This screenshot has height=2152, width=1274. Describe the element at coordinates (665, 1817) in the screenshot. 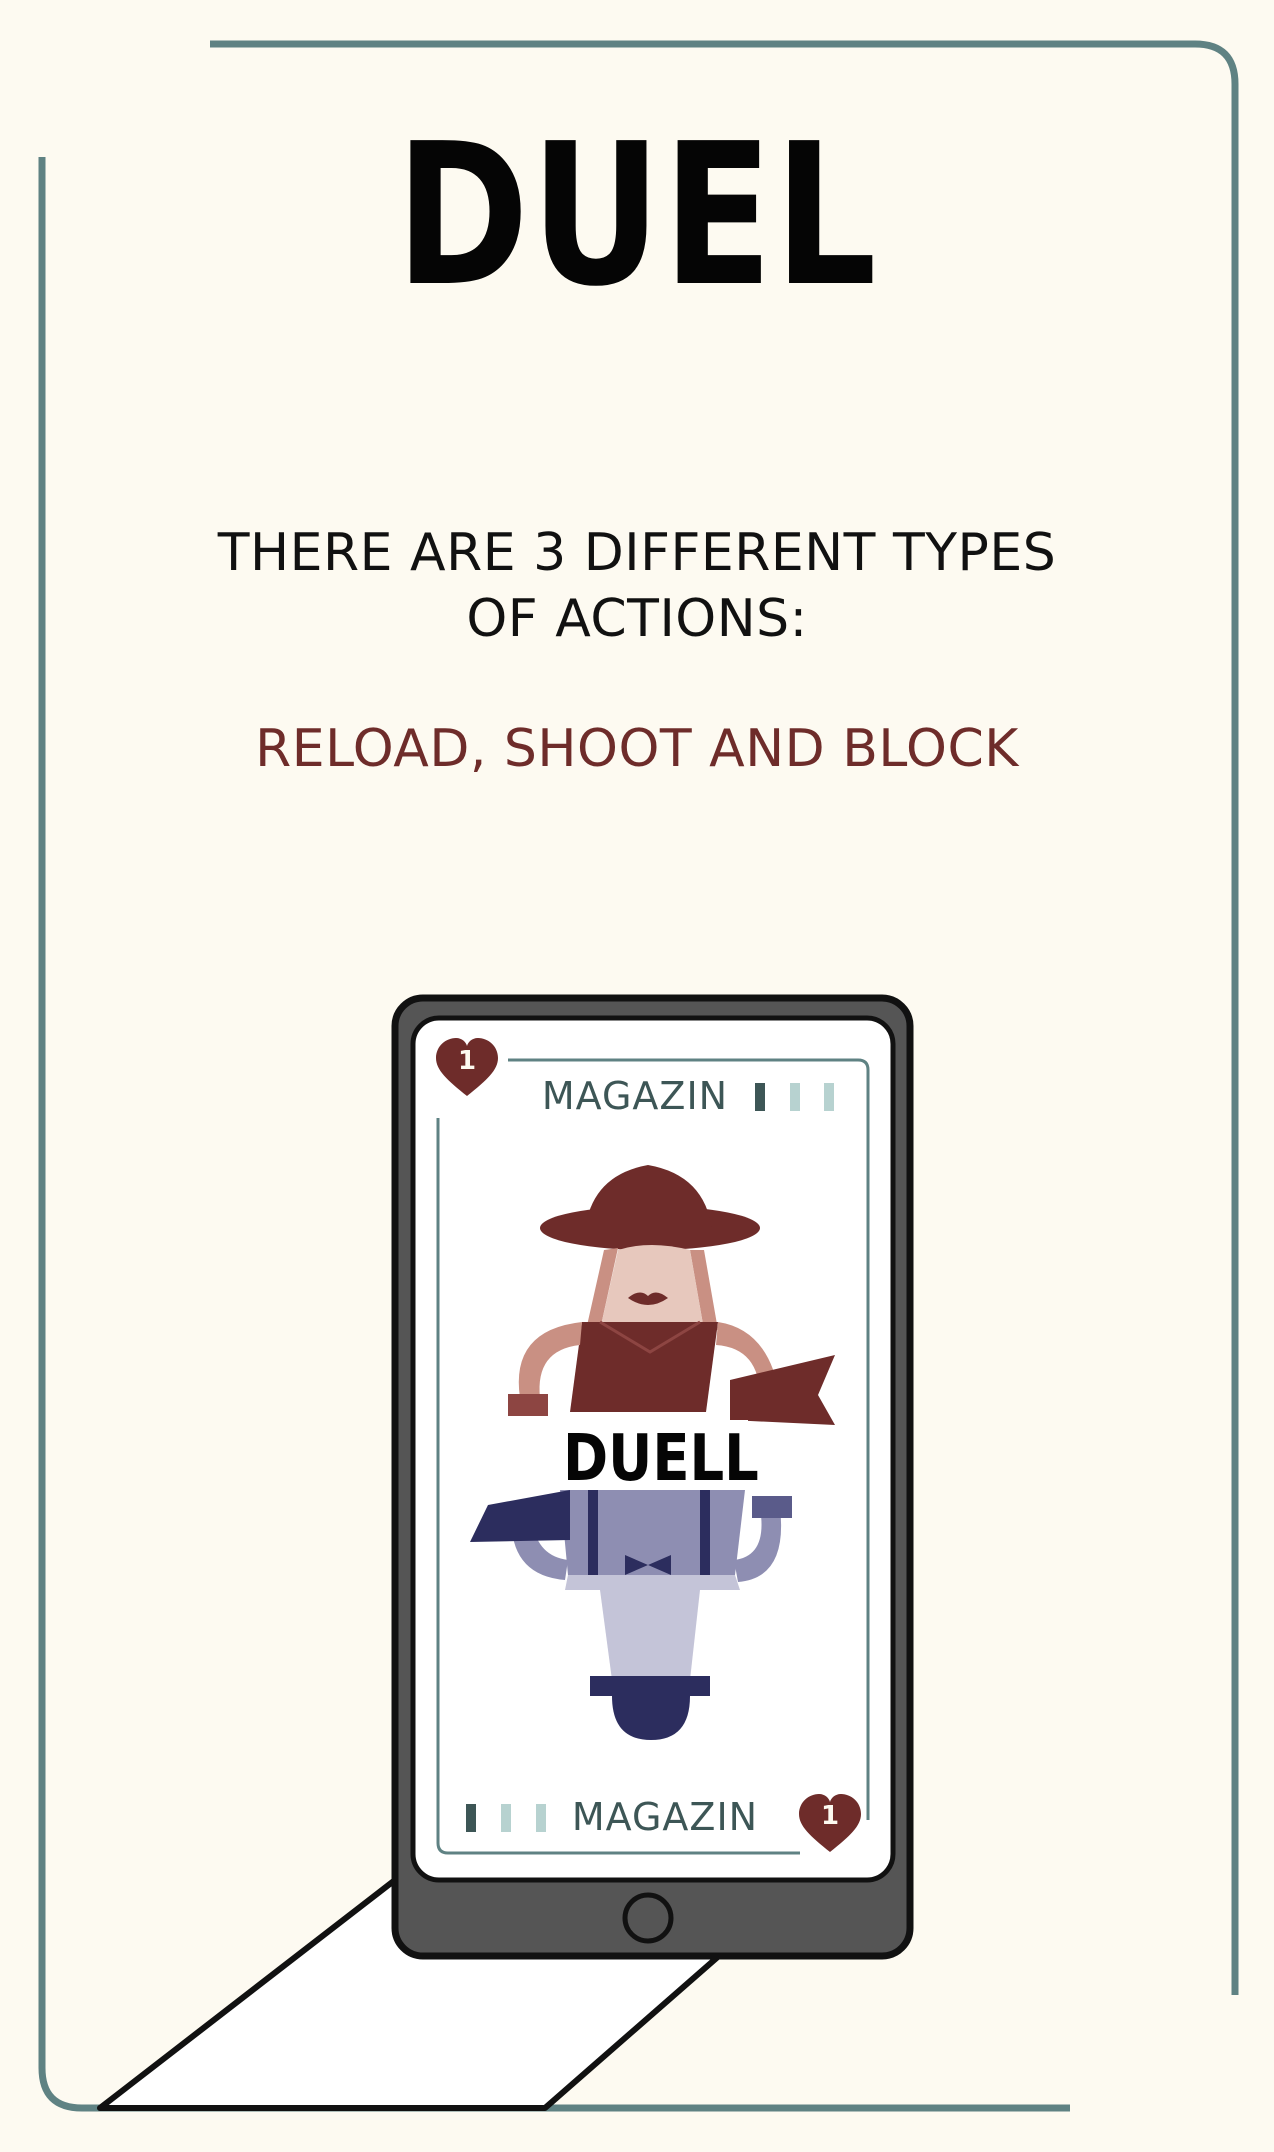

I see `card-bottom-label: MAGAZIN` at that location.